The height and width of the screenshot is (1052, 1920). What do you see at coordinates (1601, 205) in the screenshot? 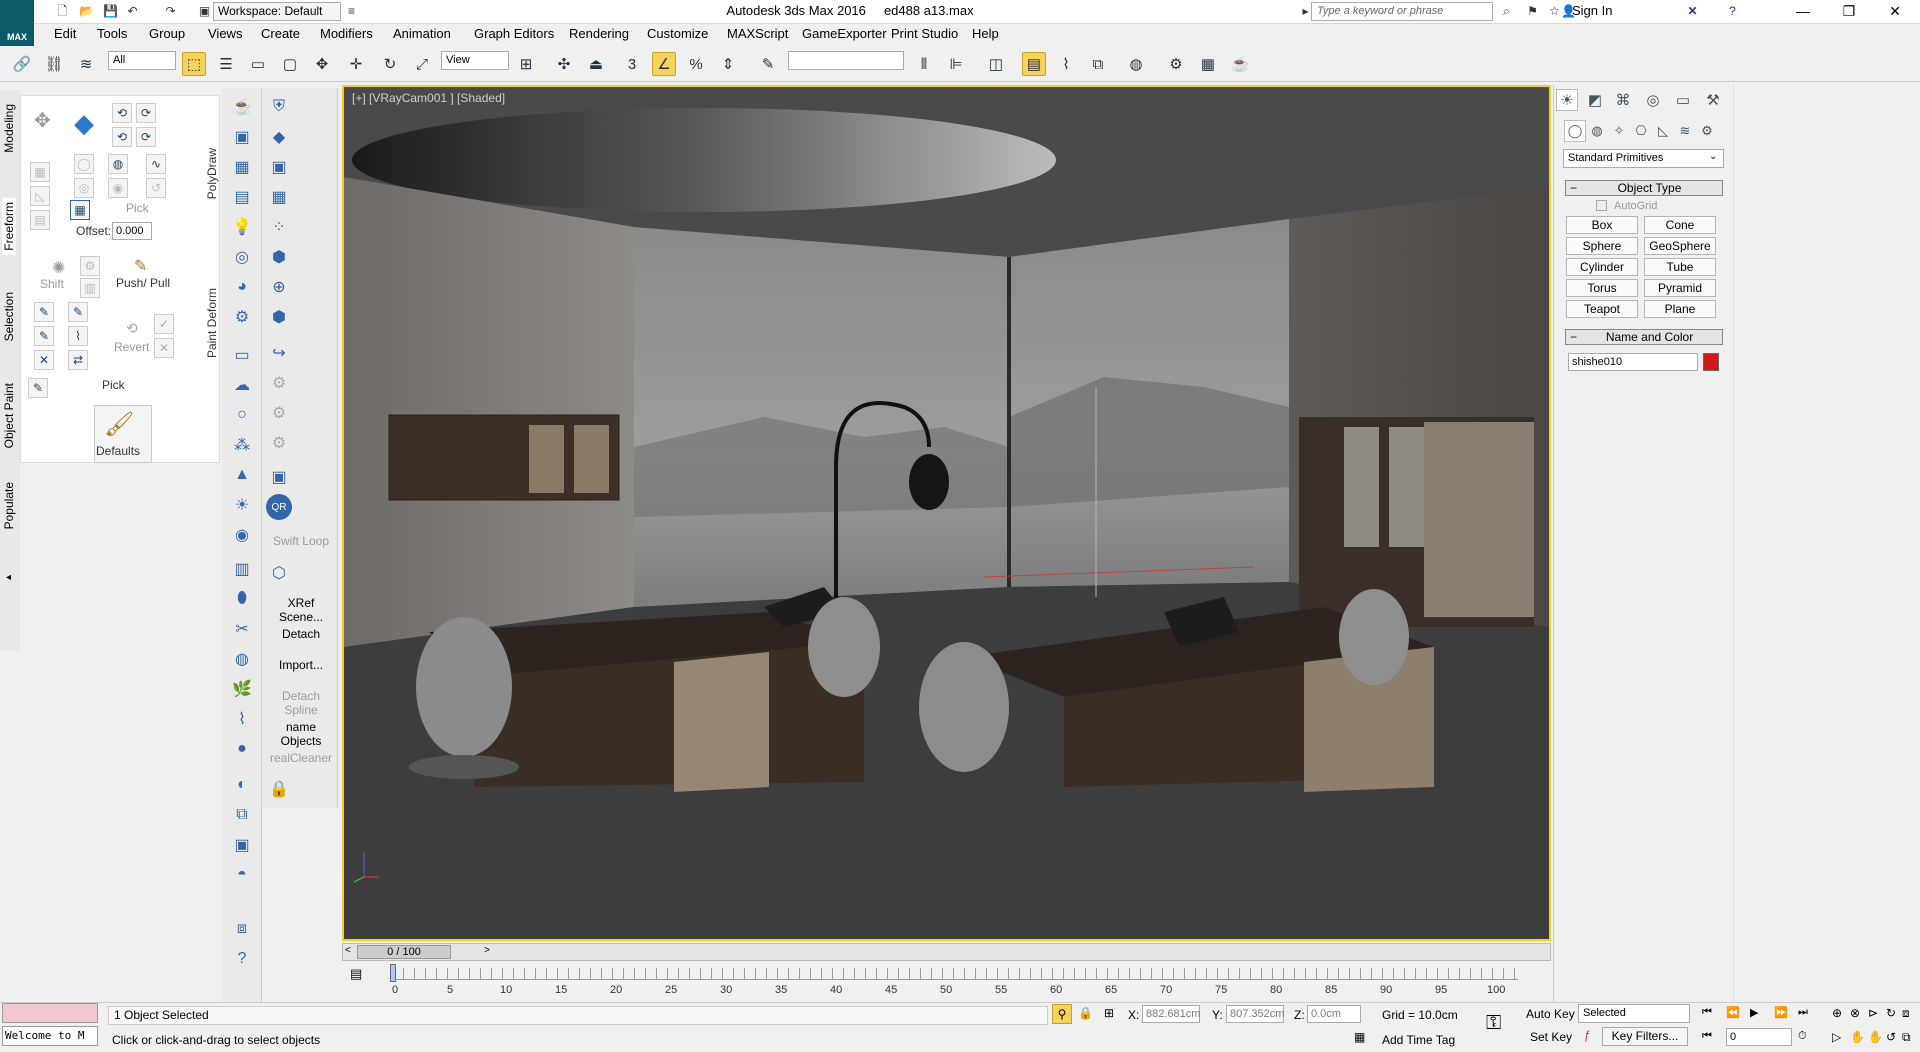
I see `autogrid-checkbox` at bounding box center [1601, 205].